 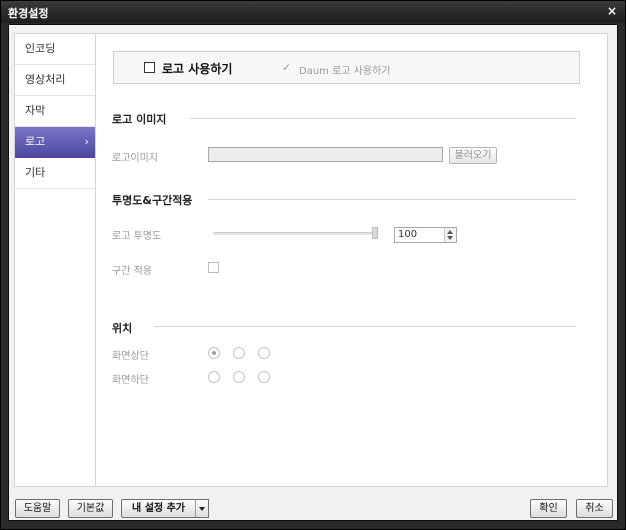 What do you see at coordinates (197, 69) in the screenshot?
I see `use-logo-label: 로고 사용하기` at bounding box center [197, 69].